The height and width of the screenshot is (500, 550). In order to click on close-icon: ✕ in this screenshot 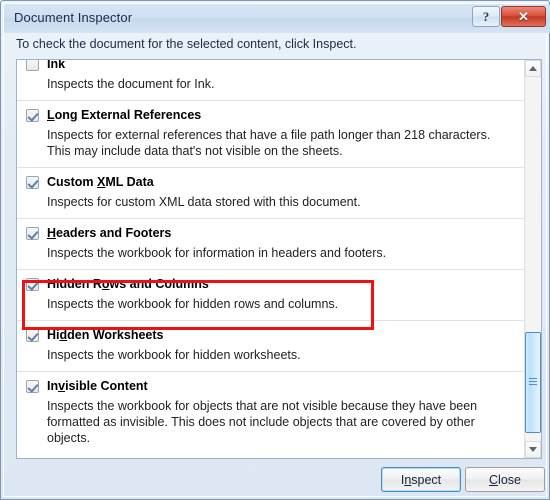, I will do `click(523, 16)`.